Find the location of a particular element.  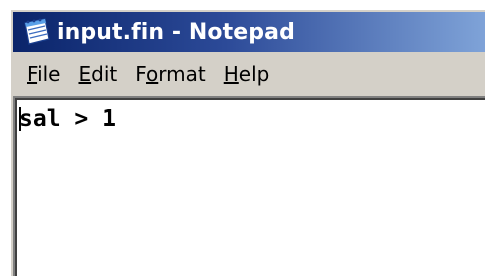

editor-text: sal > 1 is located at coordinates (67, 119).